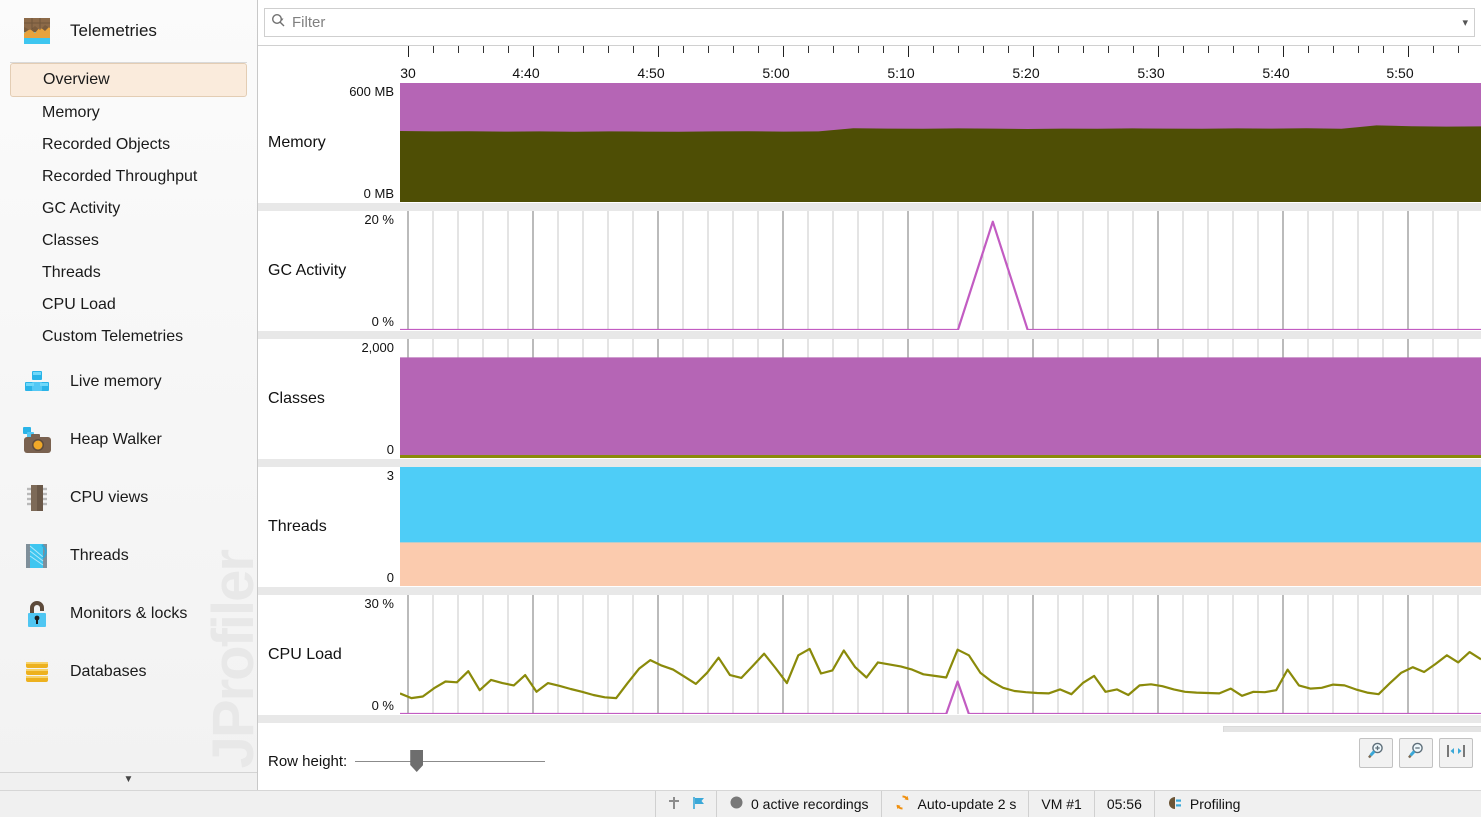  I want to click on chart-row-gc-activity: 20 % 0 % GC Activity, so click(869, 270).